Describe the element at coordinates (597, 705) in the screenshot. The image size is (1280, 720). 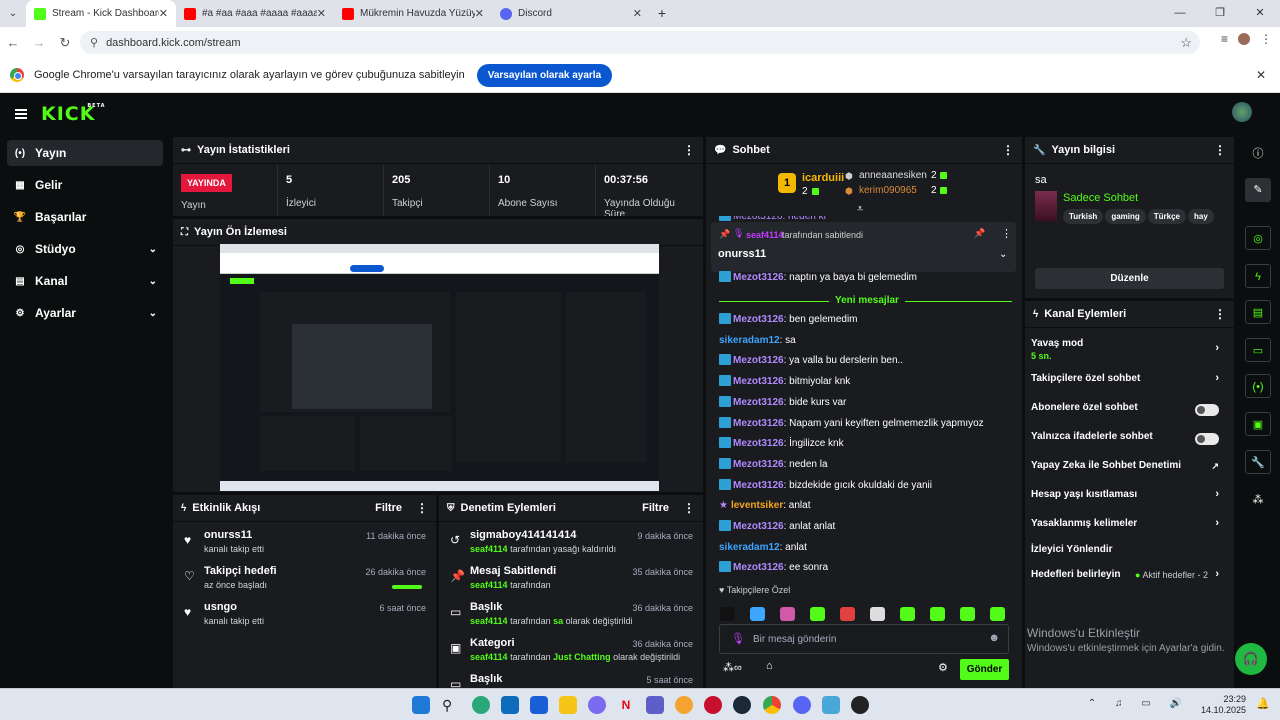
I see `copilot-icon` at that location.